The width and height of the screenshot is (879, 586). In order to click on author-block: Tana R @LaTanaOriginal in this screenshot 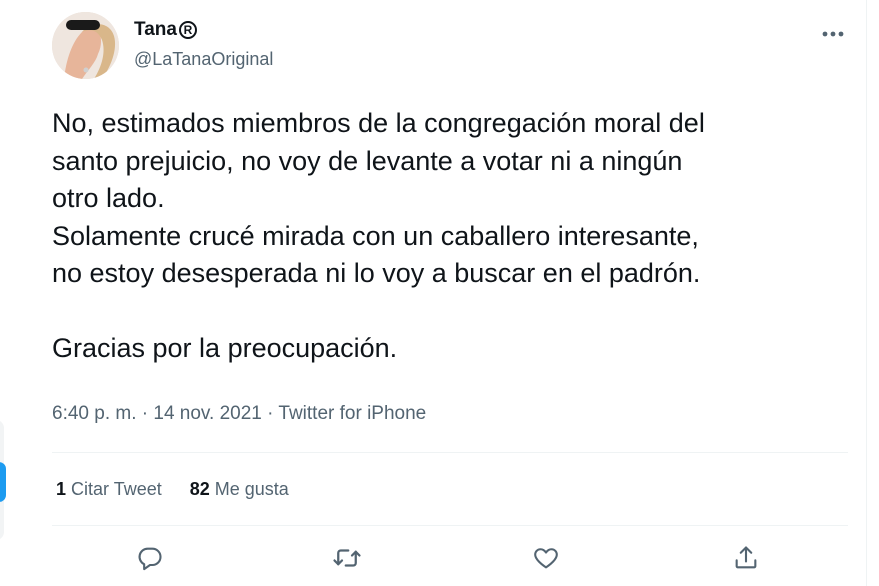, I will do `click(203, 44)`.